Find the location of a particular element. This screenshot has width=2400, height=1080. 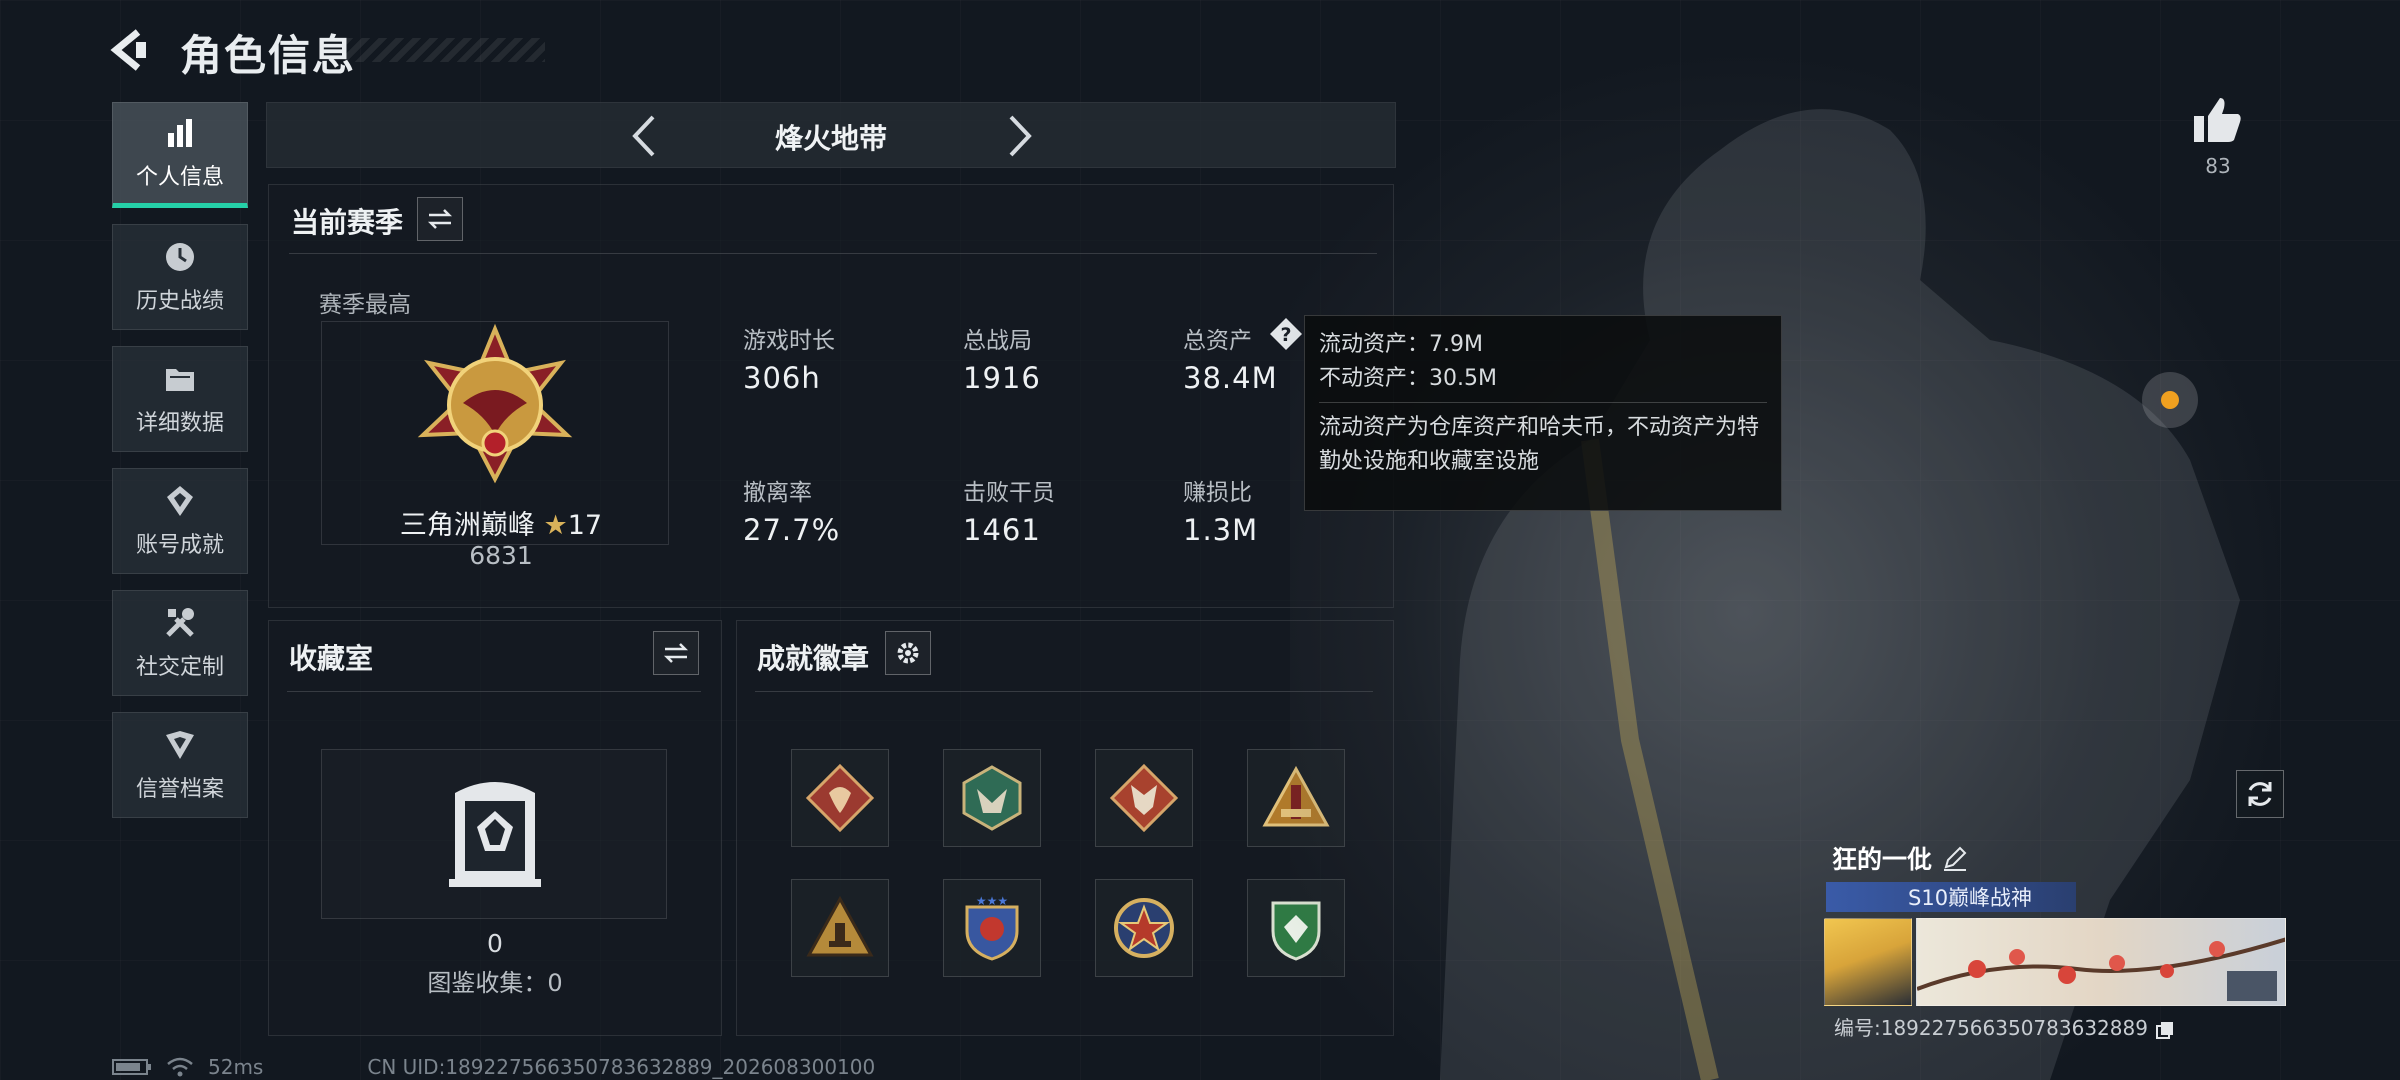

catalog-count: 图鉴收集：0 is located at coordinates (495, 983).